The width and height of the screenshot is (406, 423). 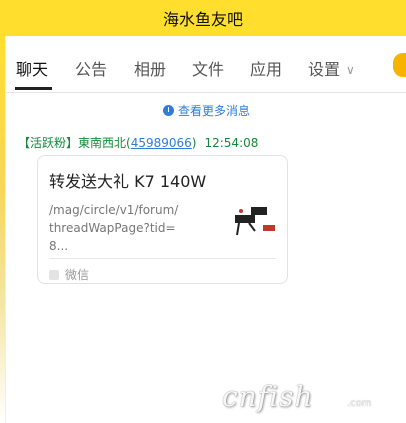 What do you see at coordinates (102, 143) in the screenshot?
I see `sender-name: 東南西北` at bounding box center [102, 143].